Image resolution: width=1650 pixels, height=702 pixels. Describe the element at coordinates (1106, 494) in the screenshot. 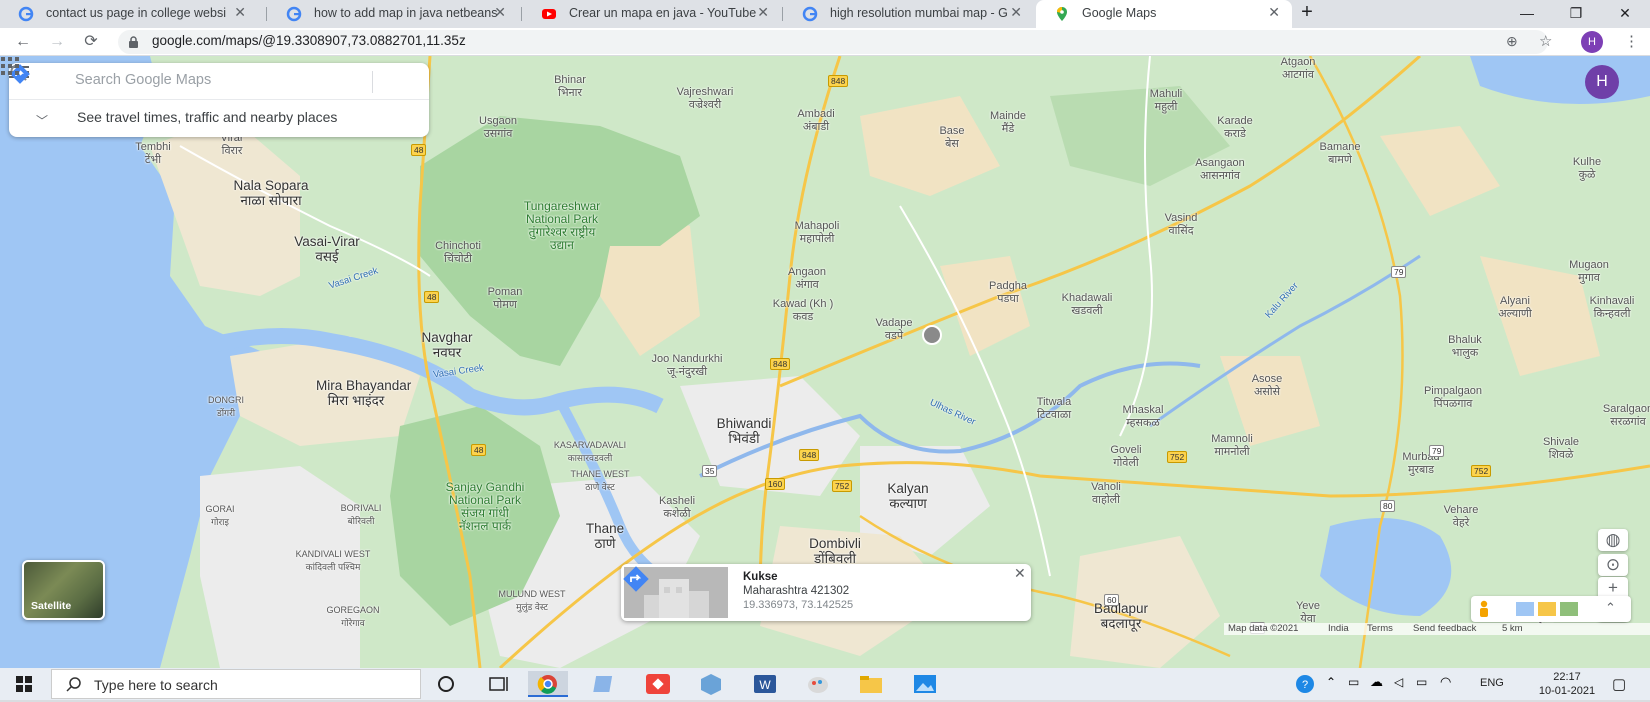

I see `place-label: Vaholi वाहोली` at that location.